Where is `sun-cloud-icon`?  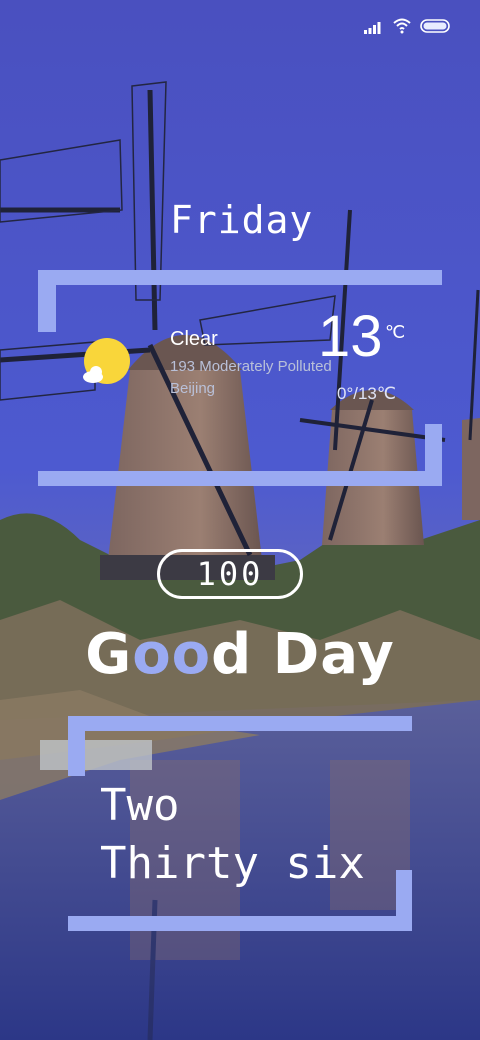
sun-cloud-icon is located at coordinates (106, 362).